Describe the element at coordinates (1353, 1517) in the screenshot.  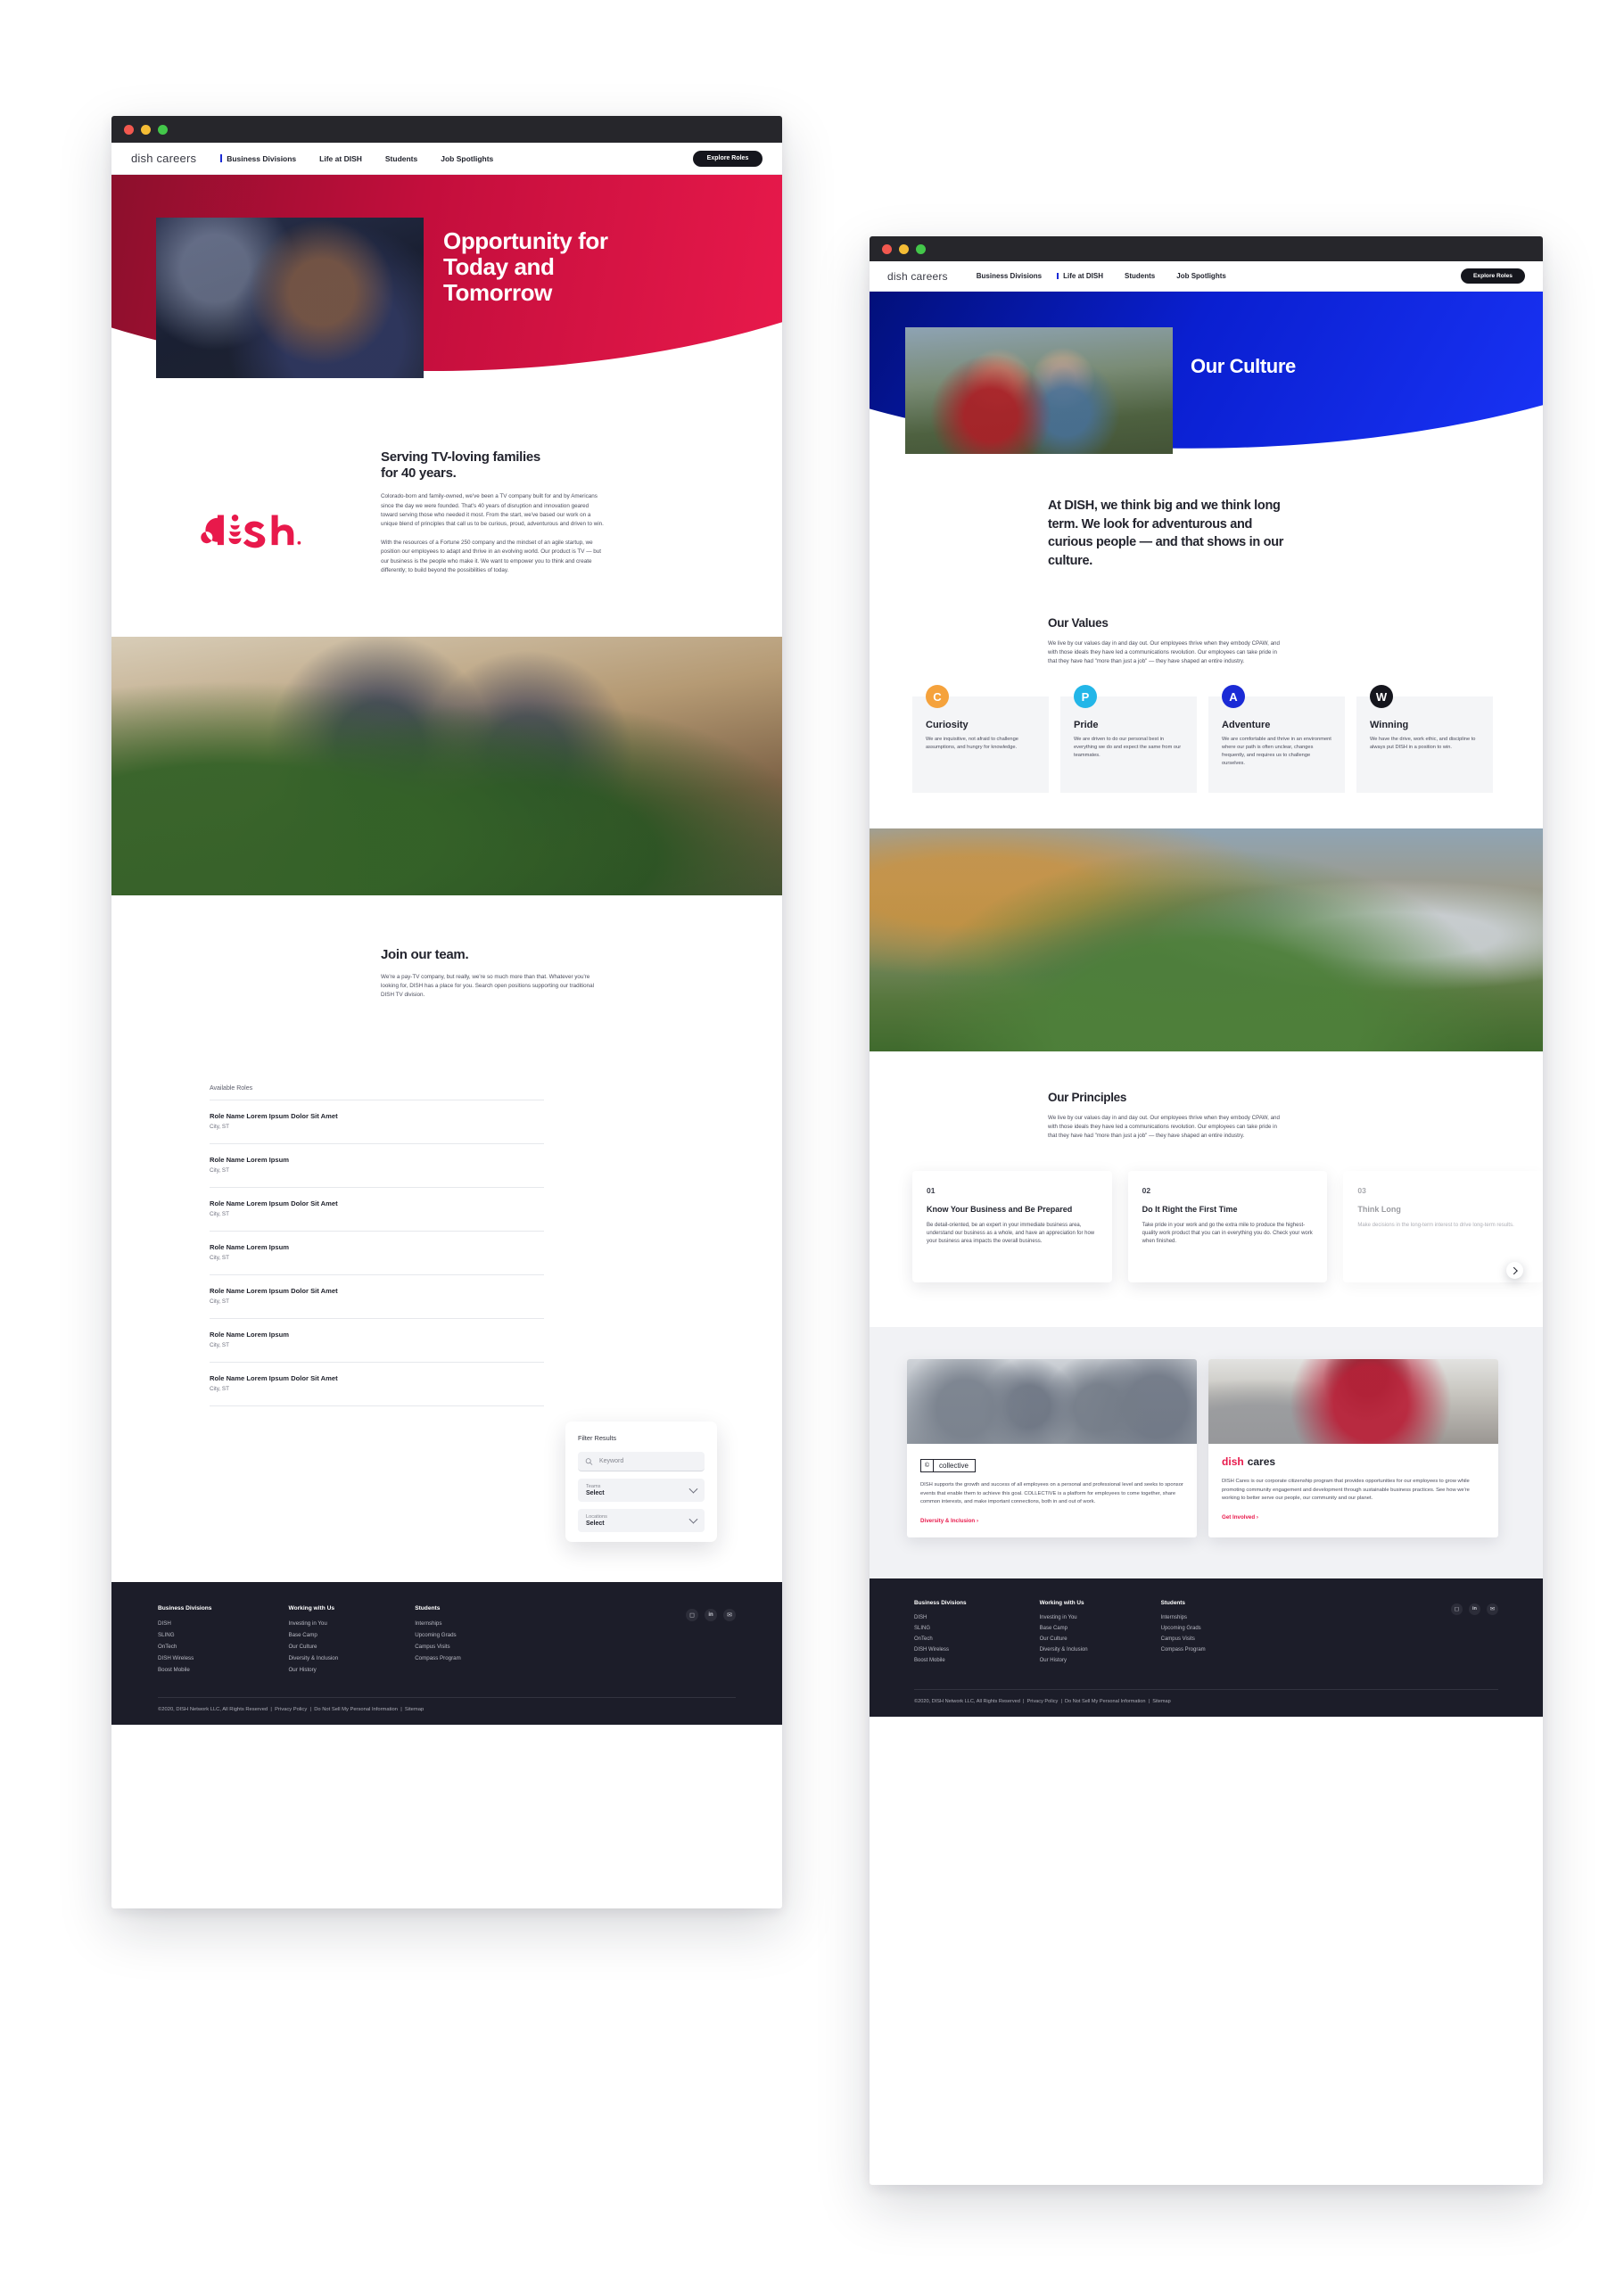
I see `get-involved-link: Get Involved ›` at that location.